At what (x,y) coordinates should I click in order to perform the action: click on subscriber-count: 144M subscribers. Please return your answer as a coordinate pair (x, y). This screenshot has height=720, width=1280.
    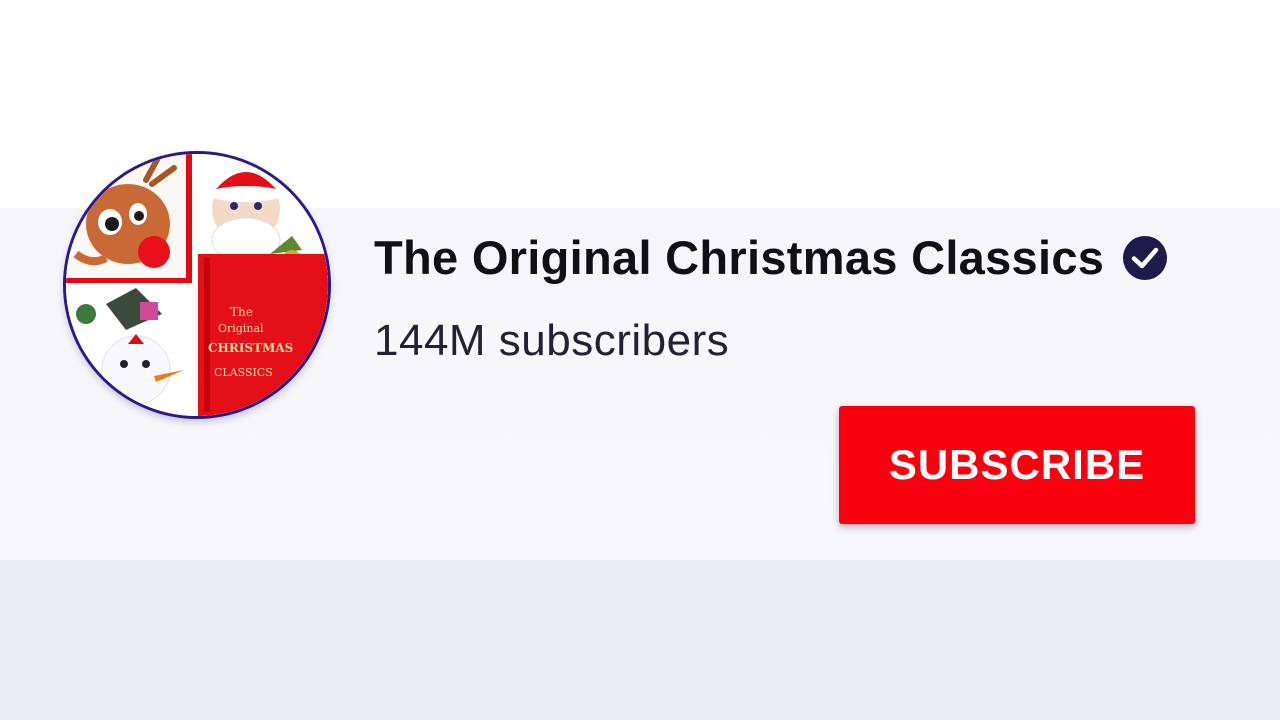
    Looking at the image, I should click on (552, 340).